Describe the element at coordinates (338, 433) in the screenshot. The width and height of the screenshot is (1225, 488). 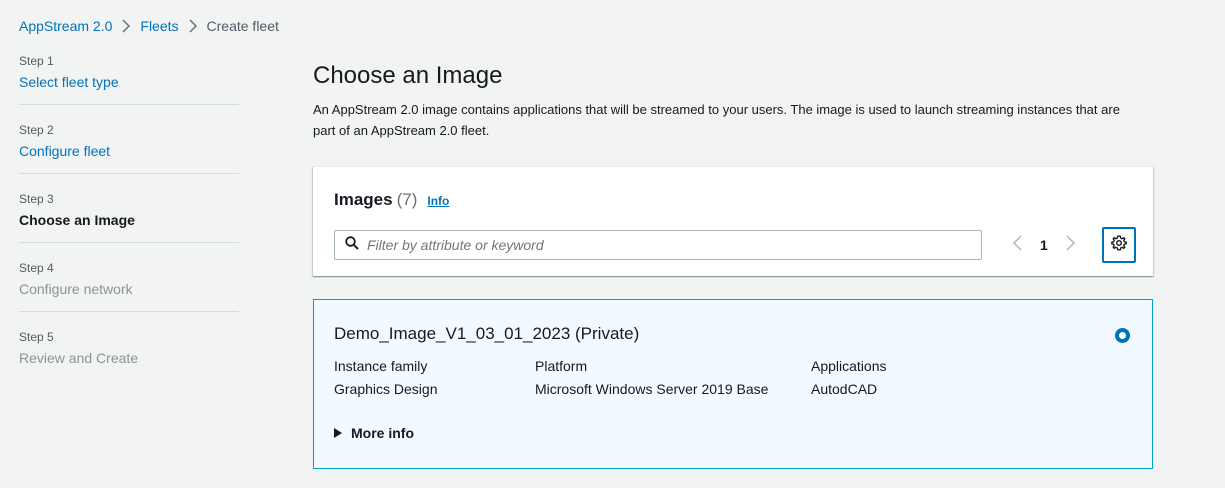
I see `caret-right-icon` at that location.